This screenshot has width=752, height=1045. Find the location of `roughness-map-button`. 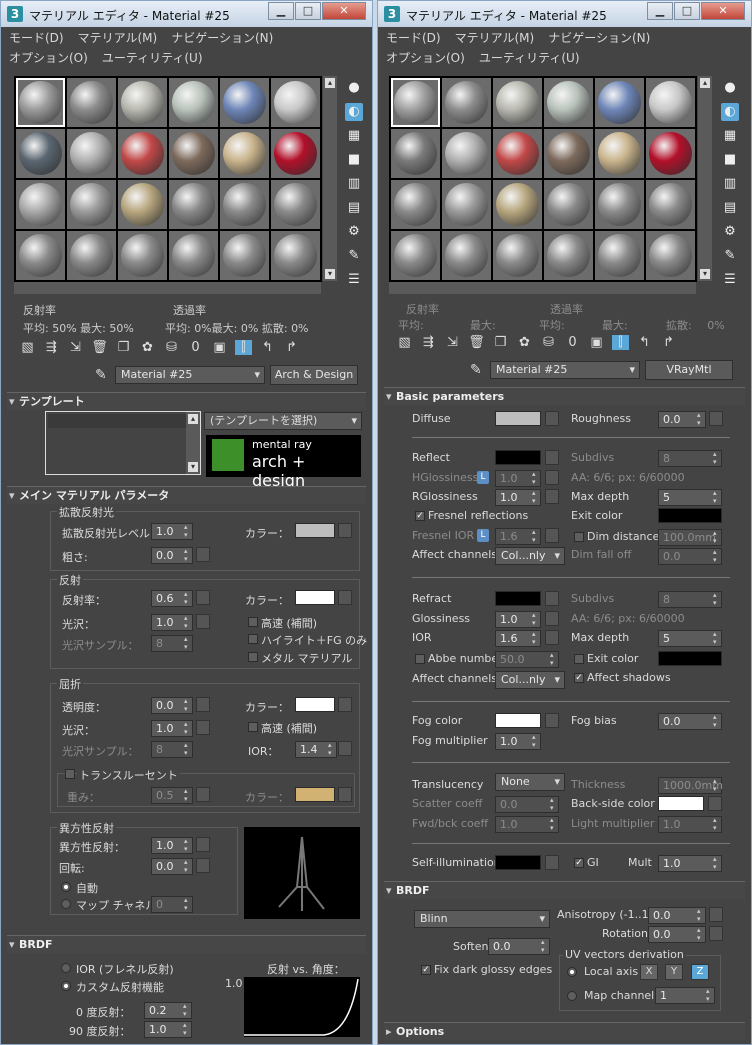

roughness-map-button is located at coordinates (203, 554).